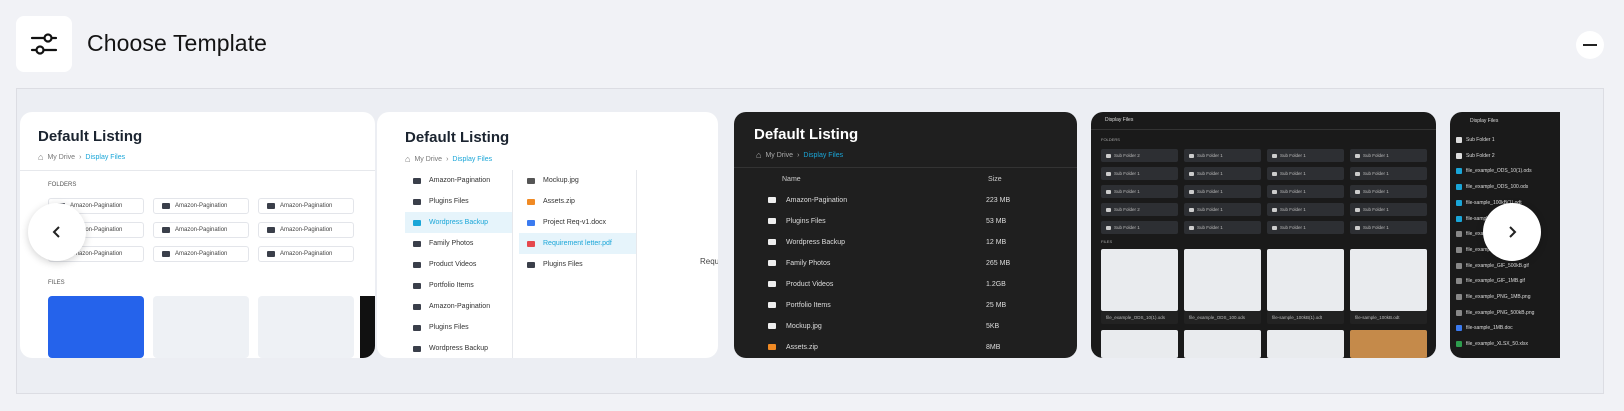 This screenshot has width=1624, height=411. What do you see at coordinates (458, 285) in the screenshot?
I see `list-item: Portfolio Items` at bounding box center [458, 285].